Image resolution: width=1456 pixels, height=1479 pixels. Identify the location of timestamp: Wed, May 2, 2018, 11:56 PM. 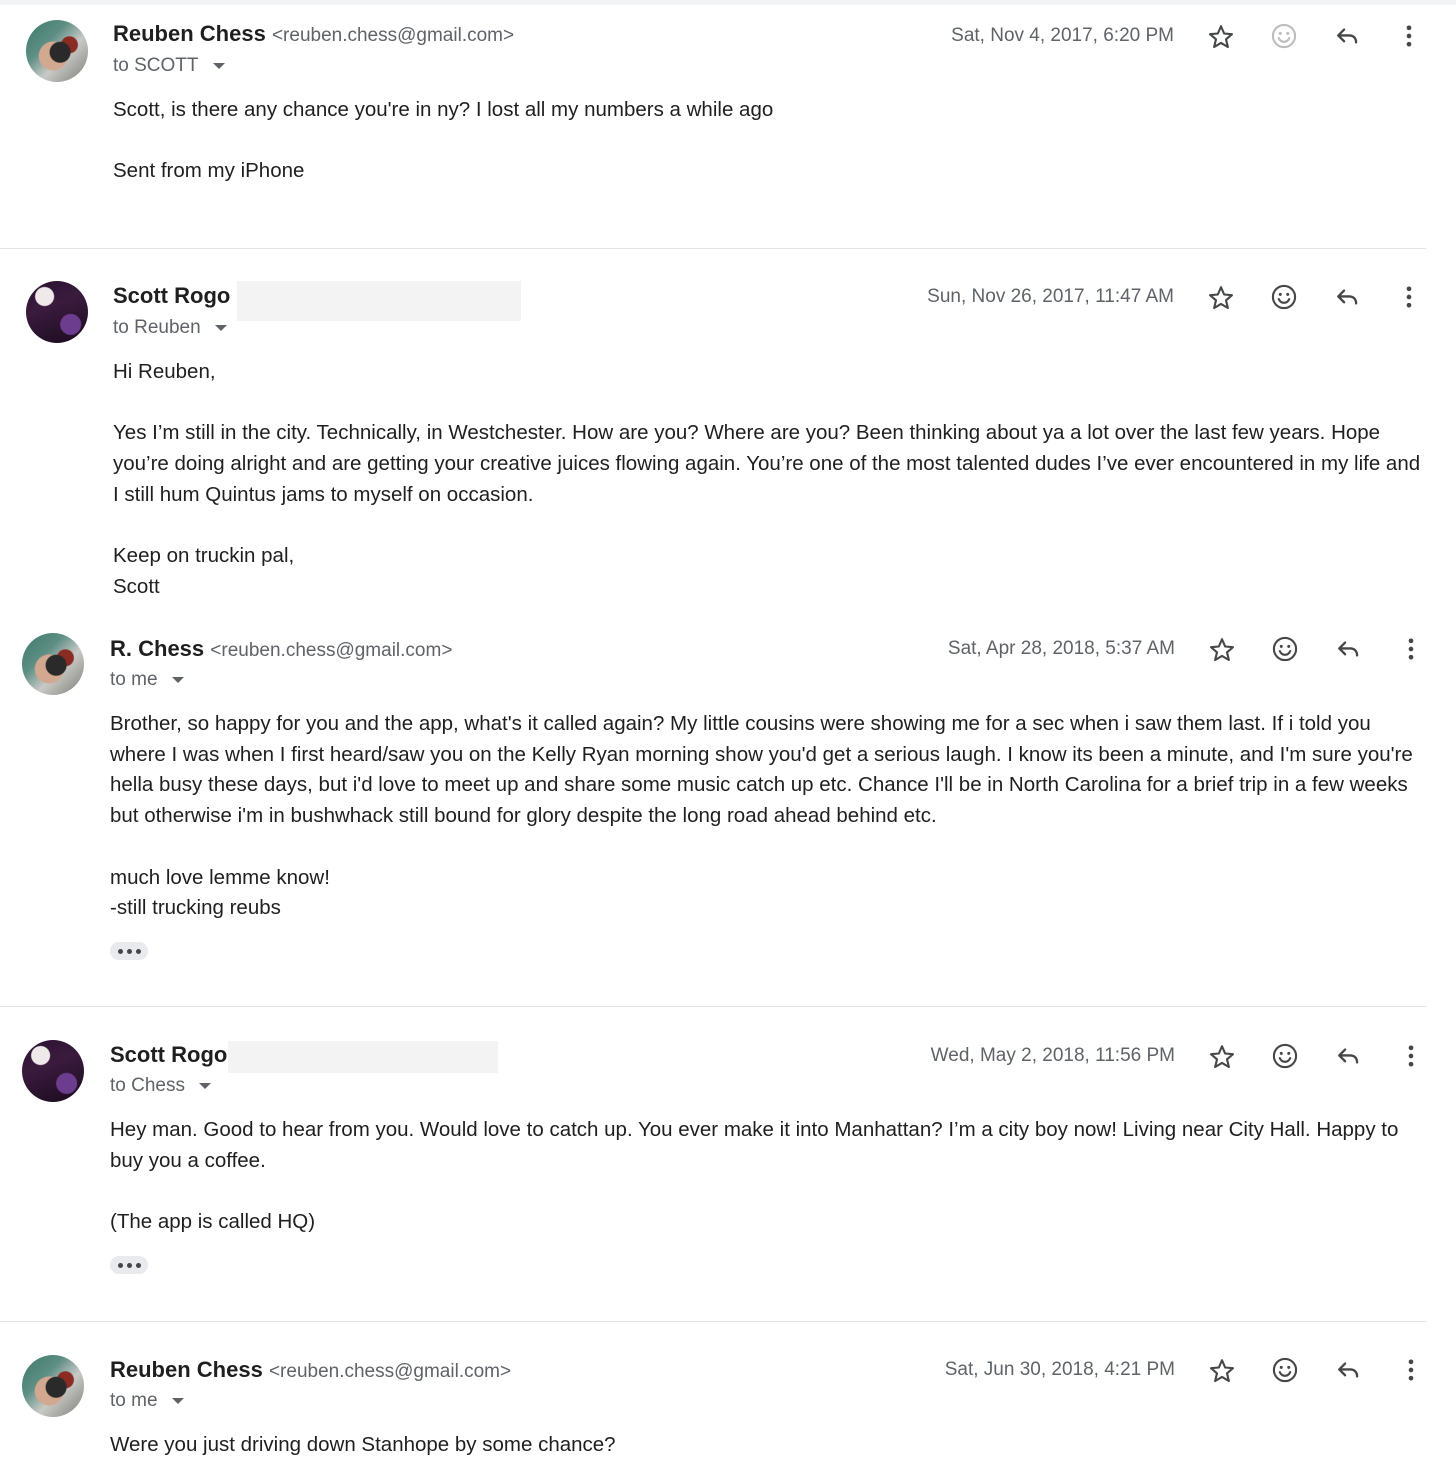
(1052, 1055).